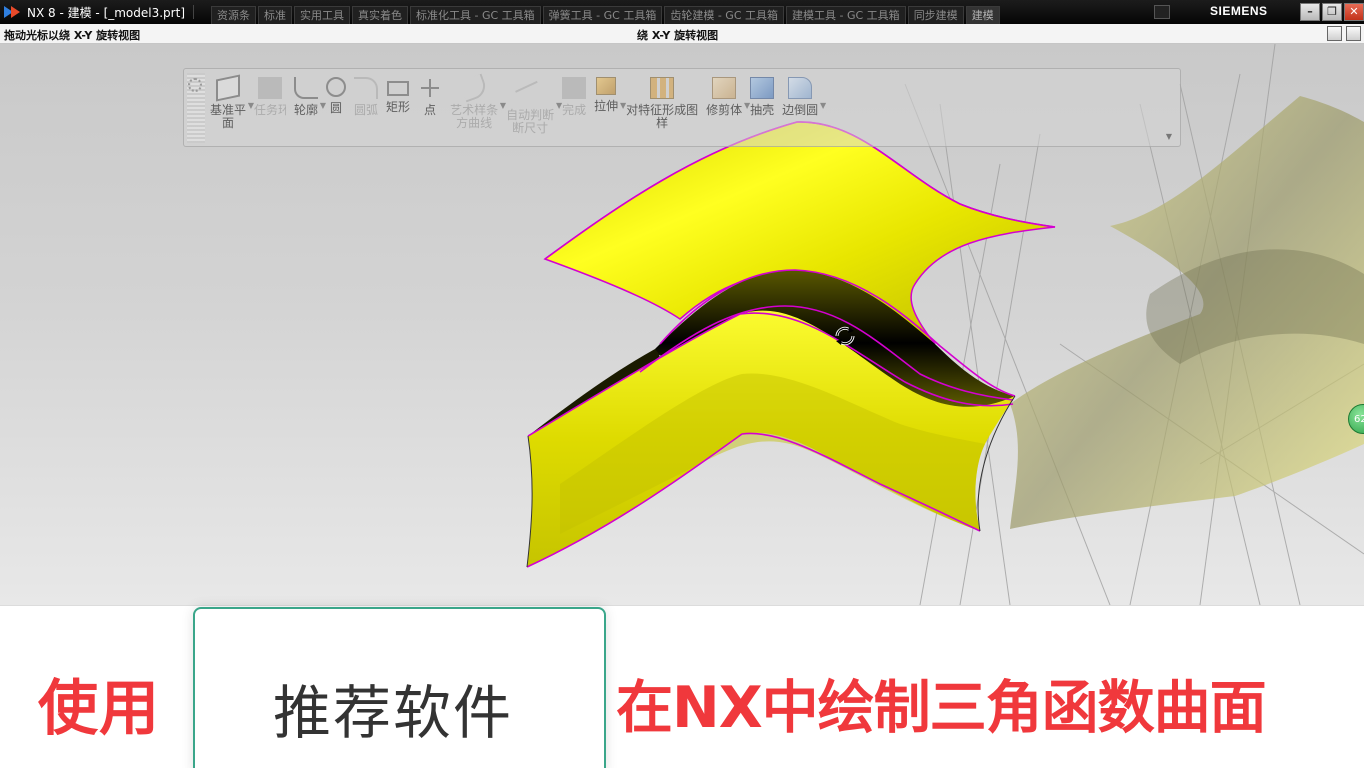 The image size is (1364, 768). I want to click on toolbar-item-label: 基准平 面, so click(228, 116).